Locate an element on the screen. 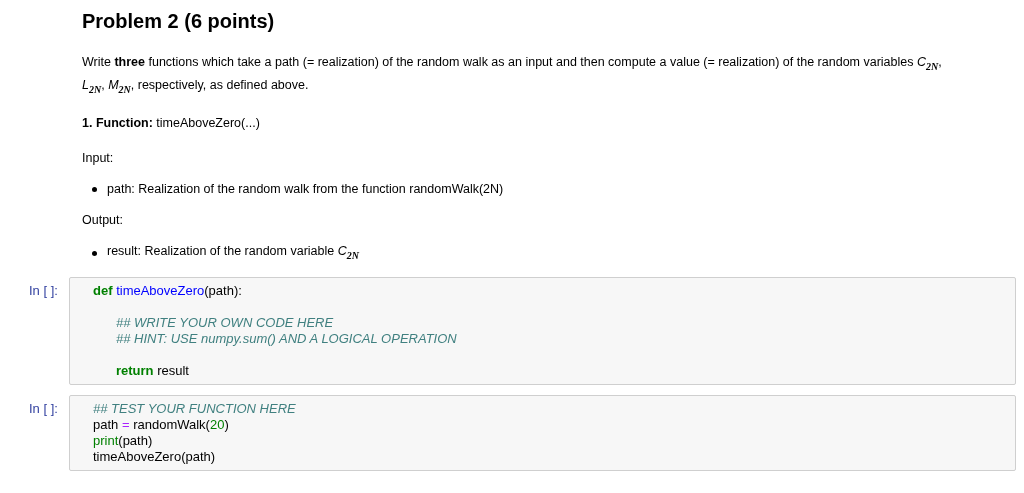 The image size is (1024, 493). code-line: ## HINT: USE numpy.sum() AND A LOGICAL OPERATION is located at coordinates (286, 338).